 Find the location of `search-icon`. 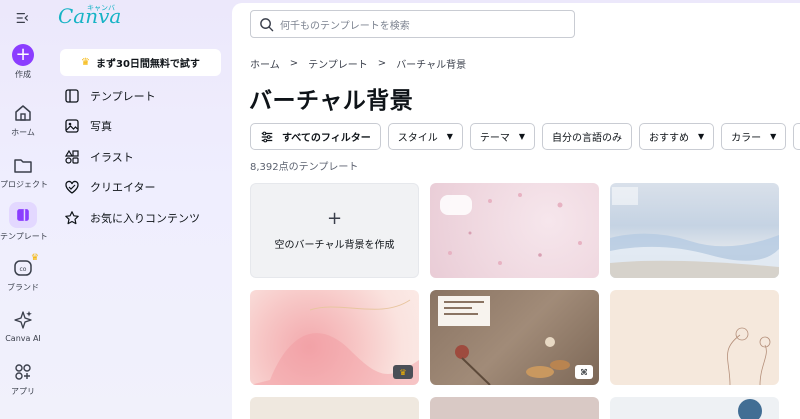

search-icon is located at coordinates (267, 24).